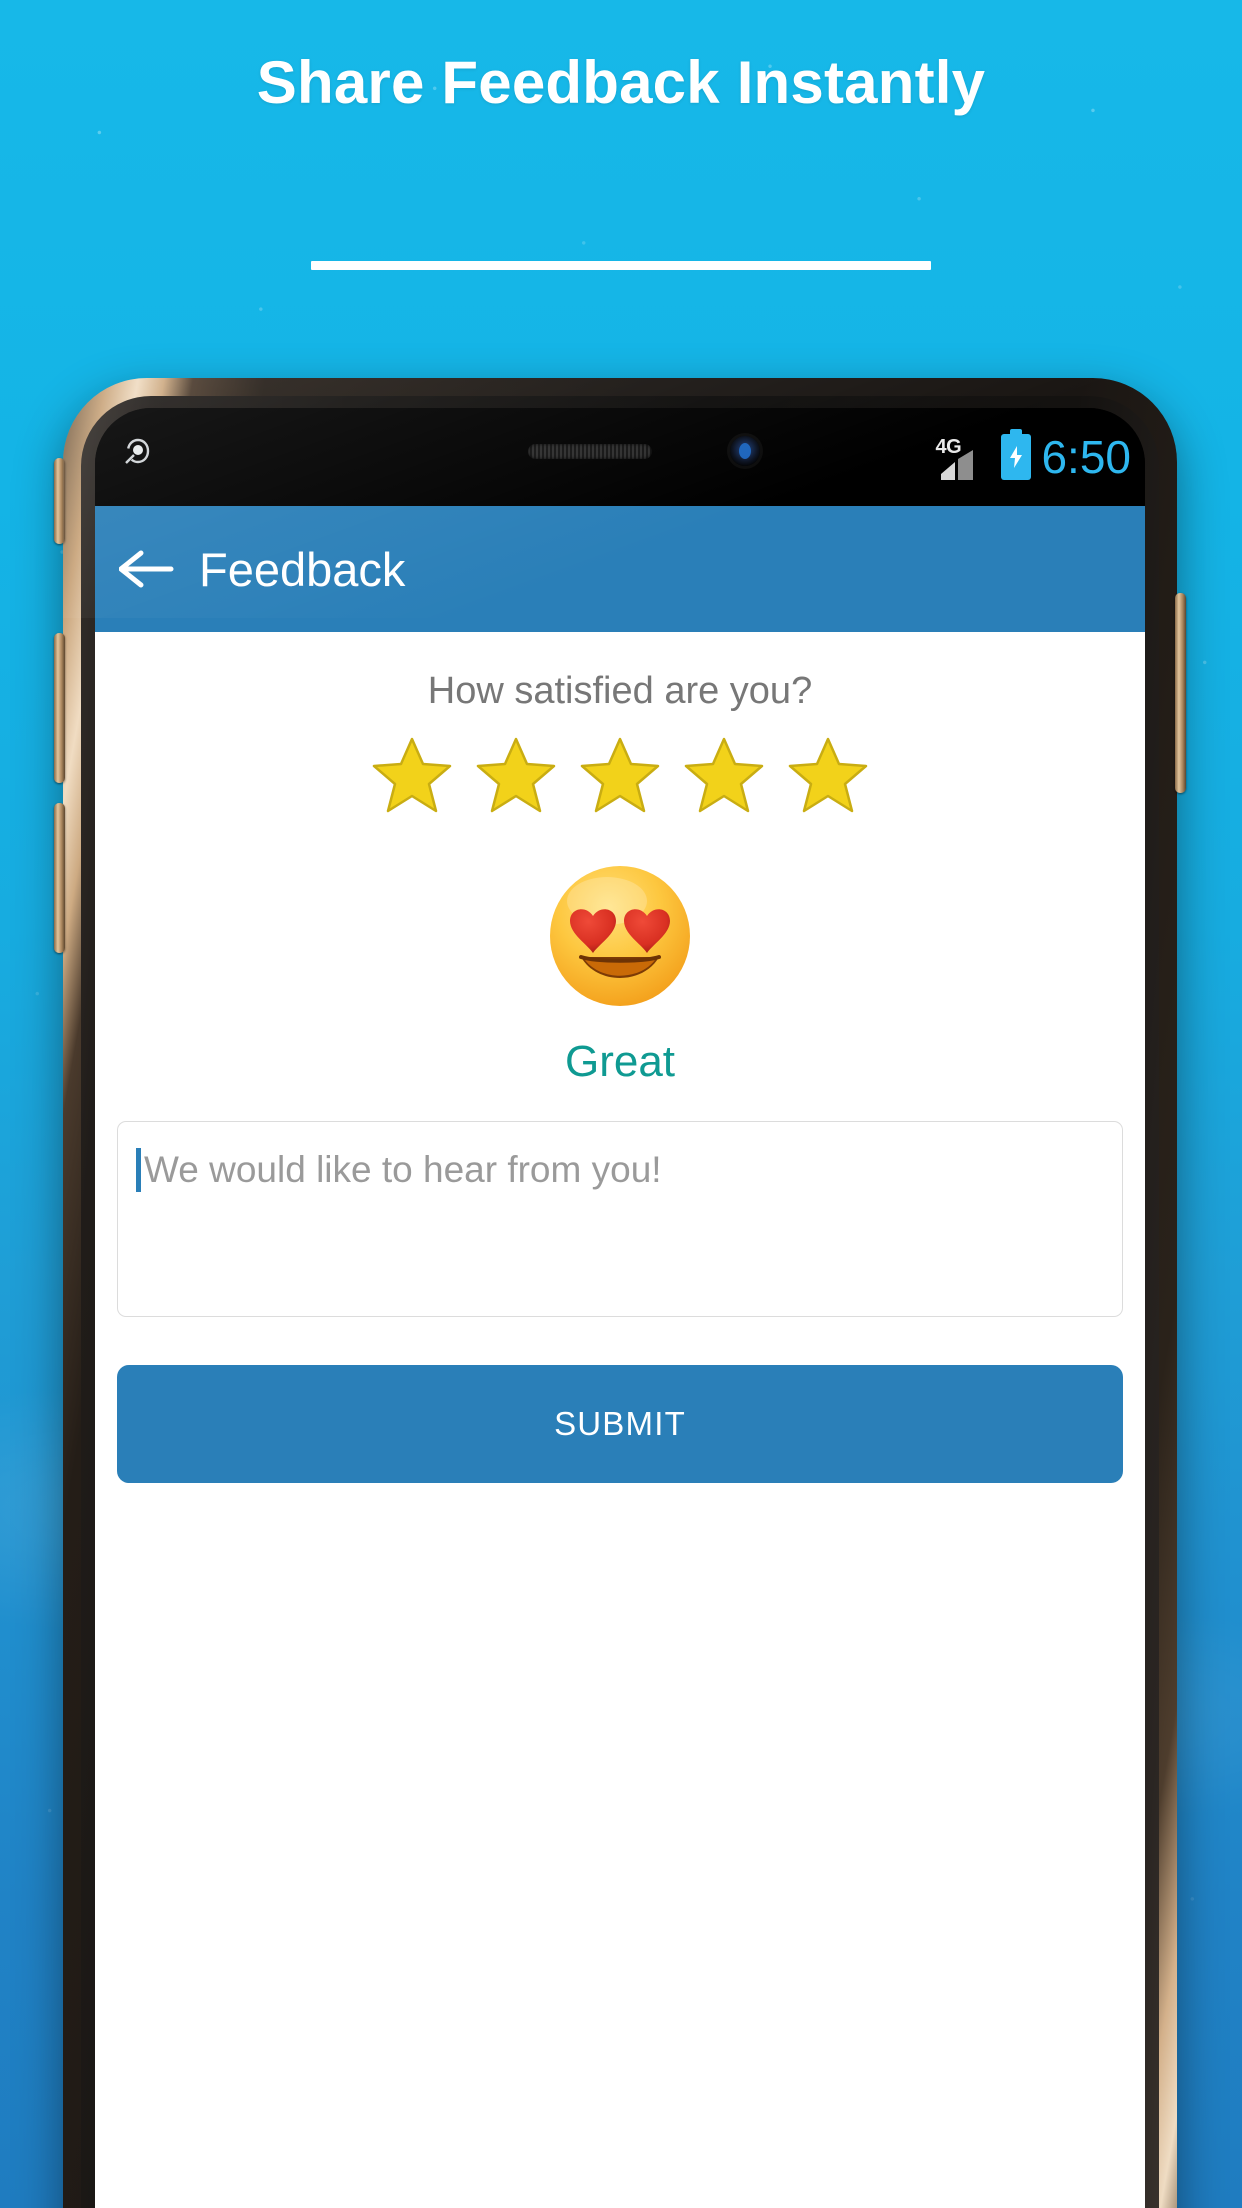  Describe the element at coordinates (1086, 457) in the screenshot. I see `status-bar-clock: 6:50` at that location.